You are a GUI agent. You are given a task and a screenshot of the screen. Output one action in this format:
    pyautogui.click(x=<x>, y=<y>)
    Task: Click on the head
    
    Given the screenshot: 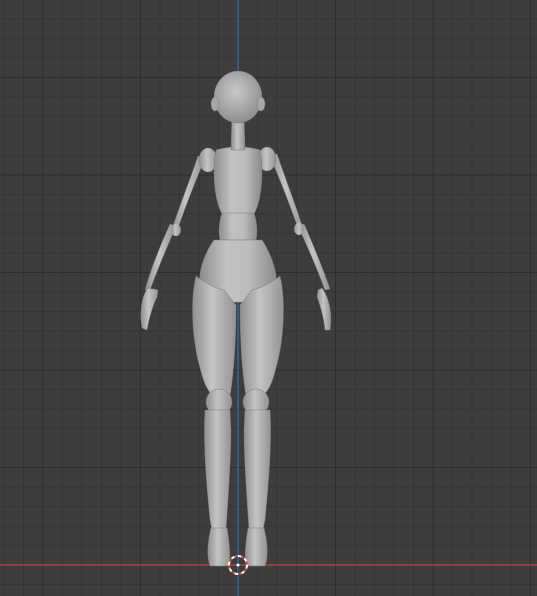 What is the action you would take?
    pyautogui.click(x=238, y=97)
    